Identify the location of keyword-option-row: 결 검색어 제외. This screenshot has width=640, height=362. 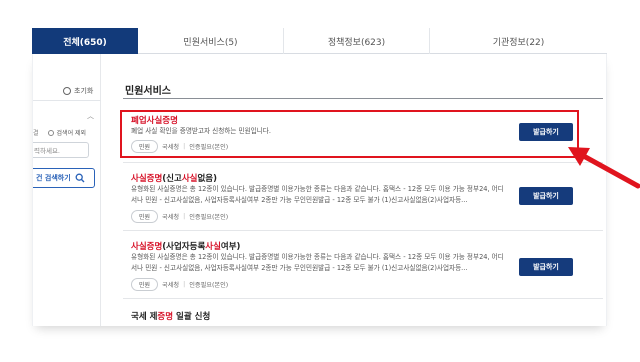
(59, 132).